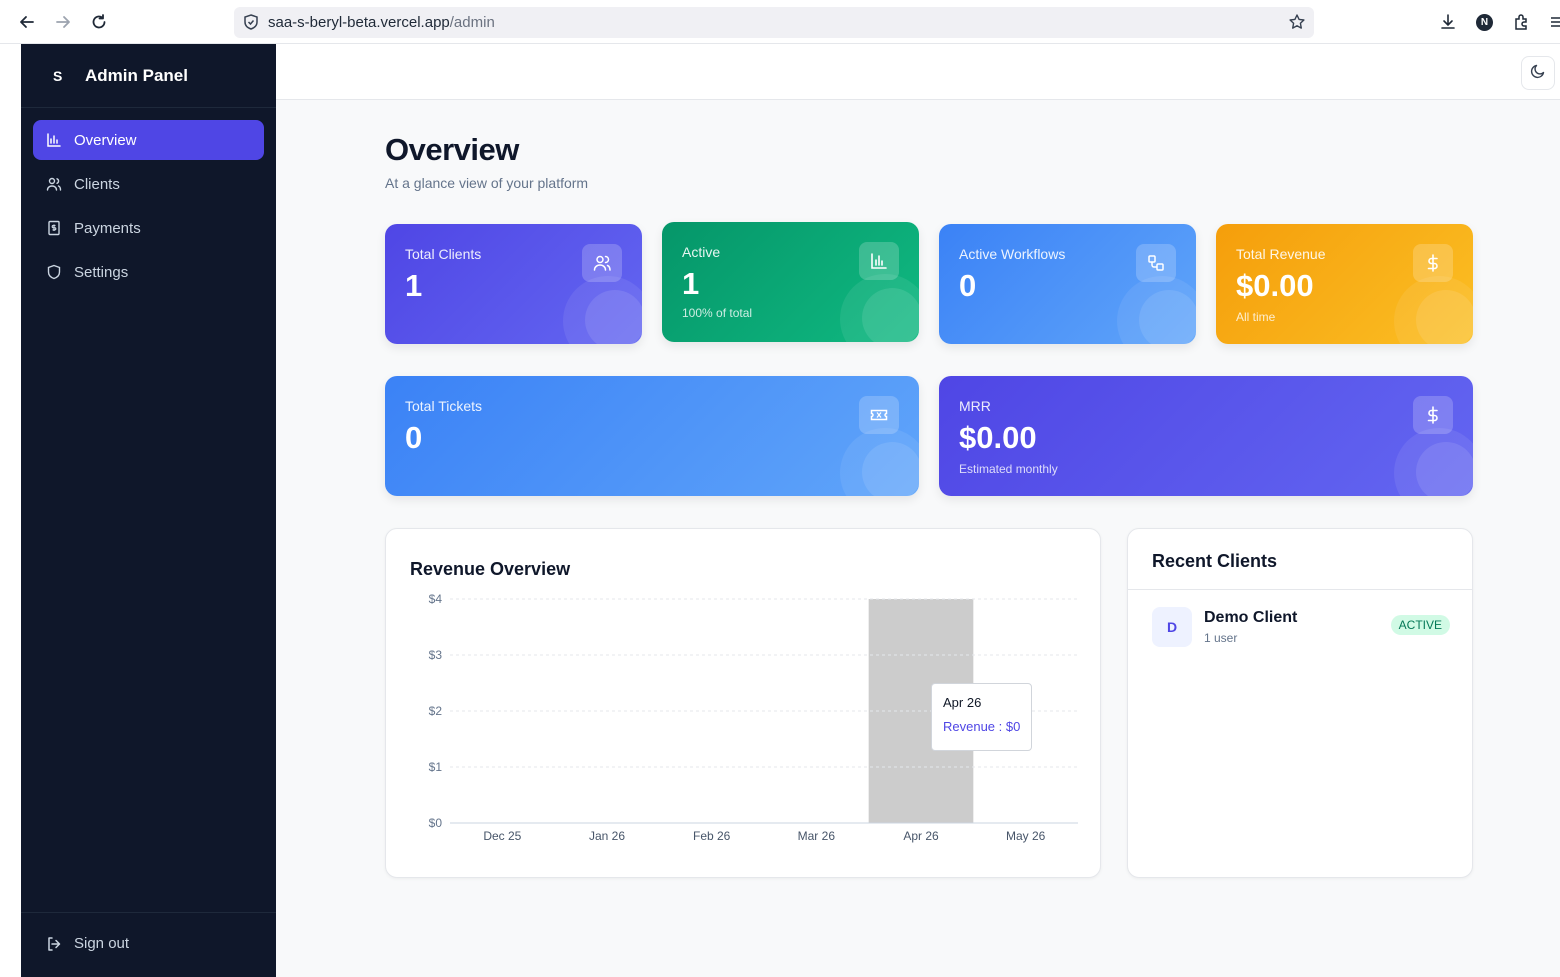 This screenshot has height=977, width=1560. Describe the element at coordinates (54, 272) in the screenshot. I see `shield-icon` at that location.